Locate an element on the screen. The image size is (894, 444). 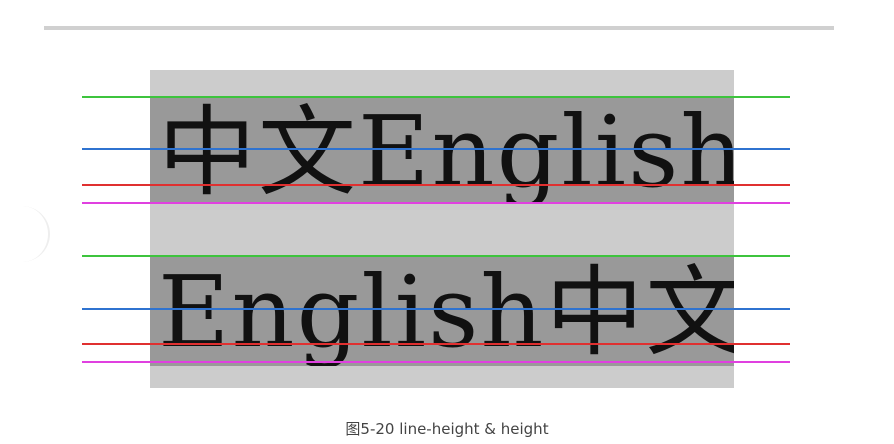
top-divider is located at coordinates (439, 28).